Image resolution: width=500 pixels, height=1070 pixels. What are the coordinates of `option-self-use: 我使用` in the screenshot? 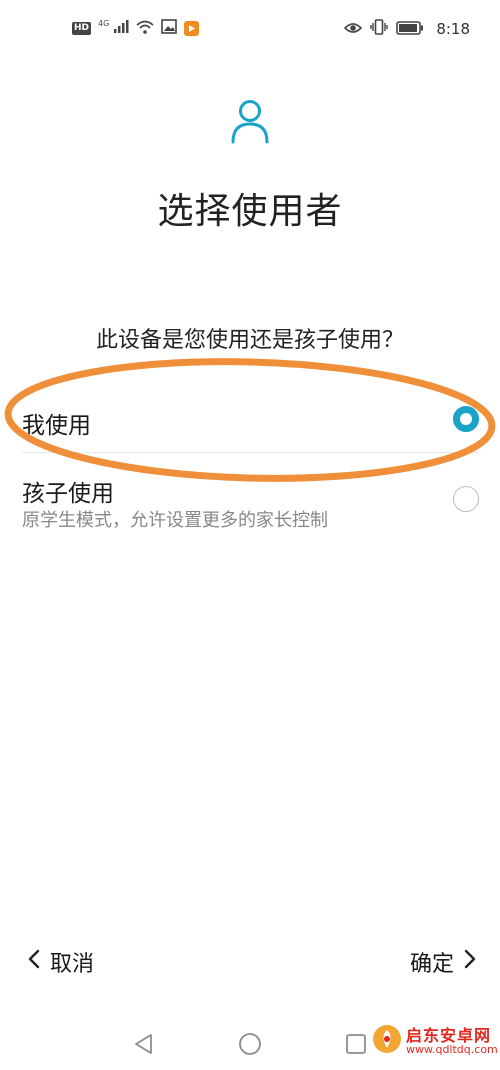 It's located at (250, 422).